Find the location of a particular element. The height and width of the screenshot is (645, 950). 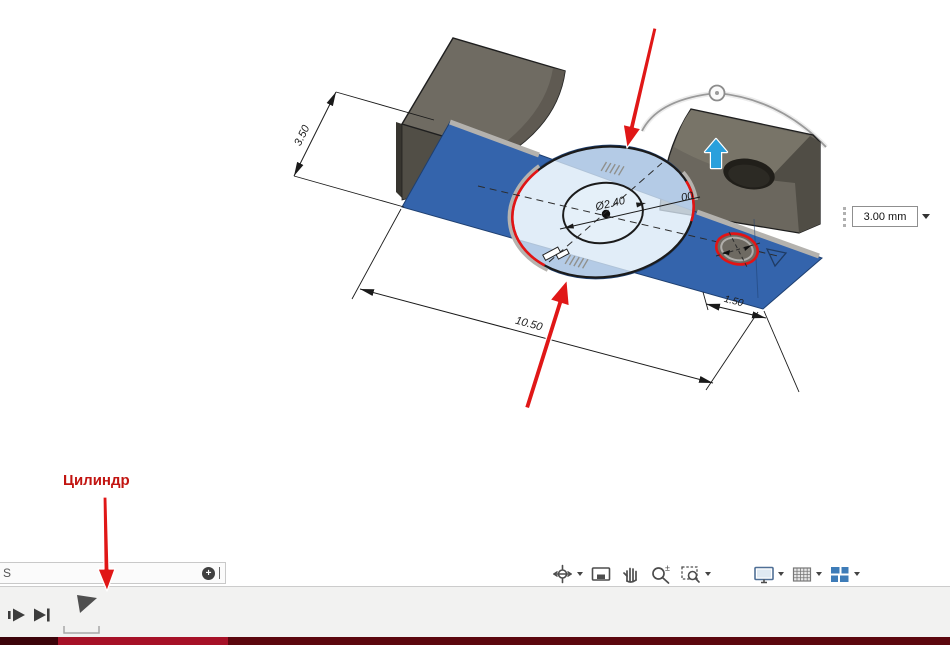

chevron-down-icon is located at coordinates (926, 216).